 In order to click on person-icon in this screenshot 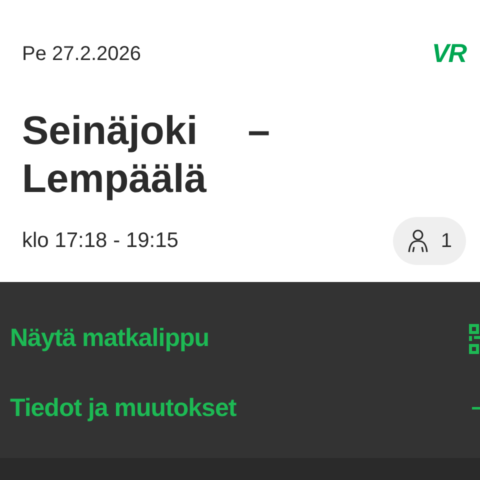, I will do `click(417, 241)`.